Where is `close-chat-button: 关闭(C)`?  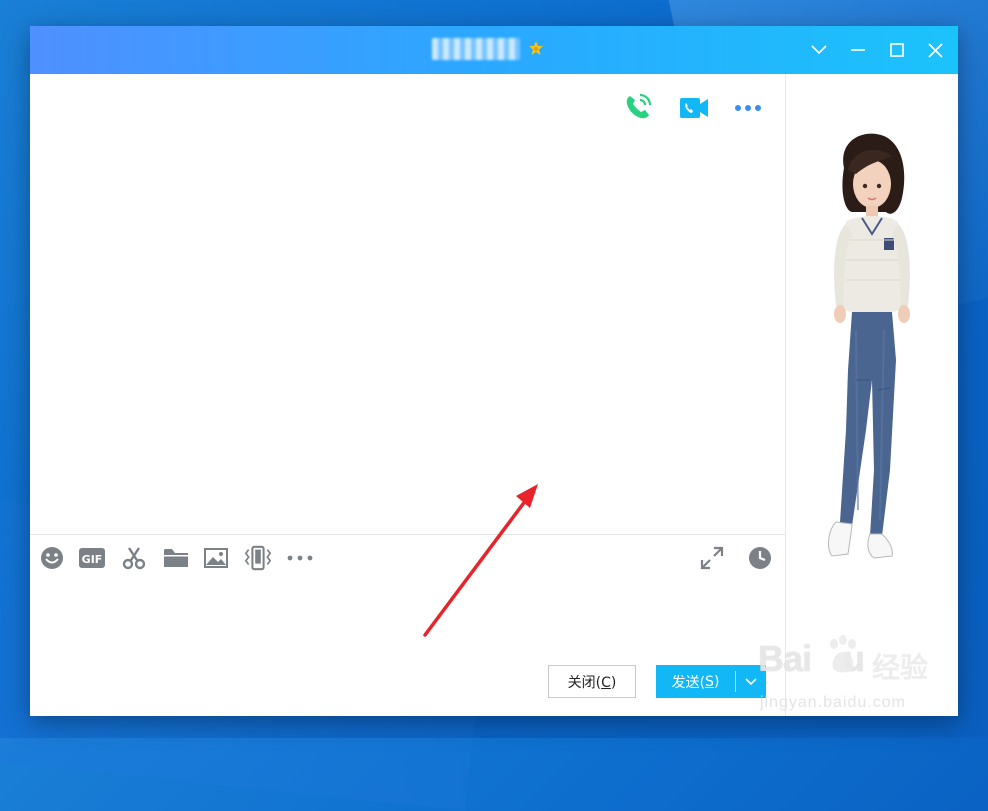 close-chat-button: 关闭(C) is located at coordinates (592, 681).